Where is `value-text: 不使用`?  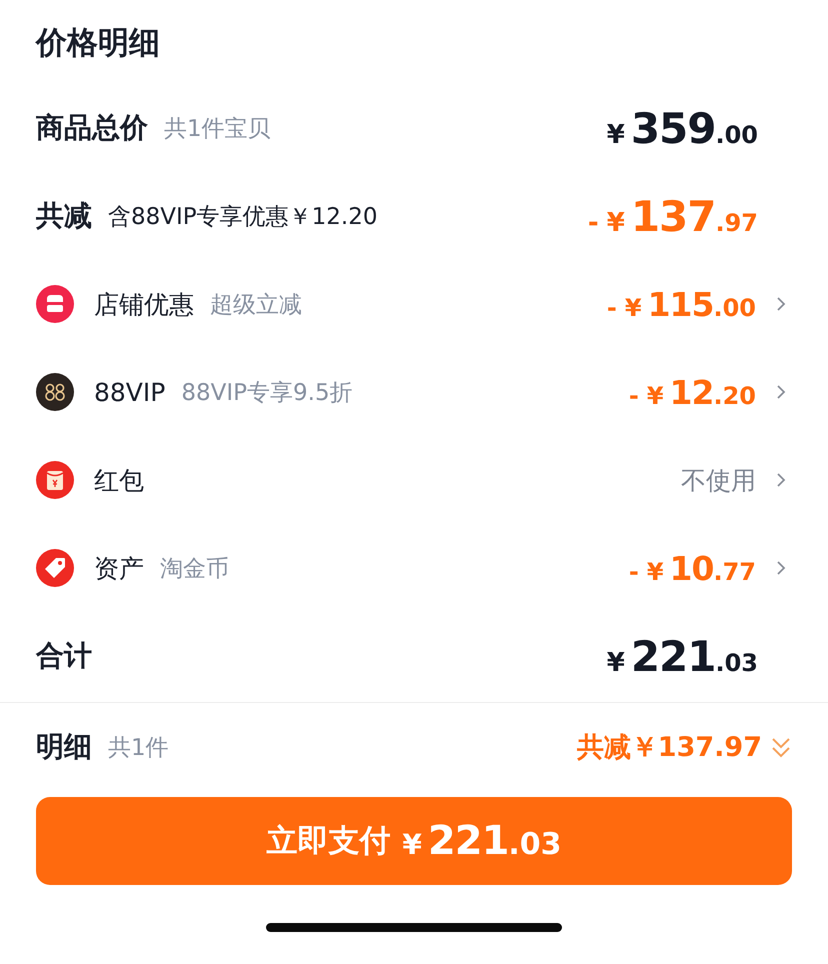
value-text: 不使用 is located at coordinates (718, 480).